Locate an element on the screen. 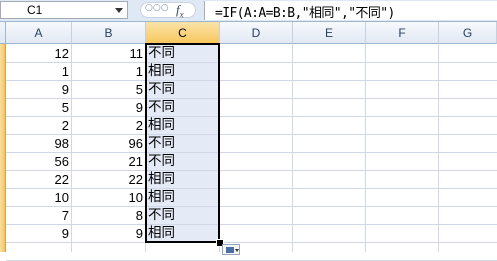  cell-b6: 96 is located at coordinates (109, 143).